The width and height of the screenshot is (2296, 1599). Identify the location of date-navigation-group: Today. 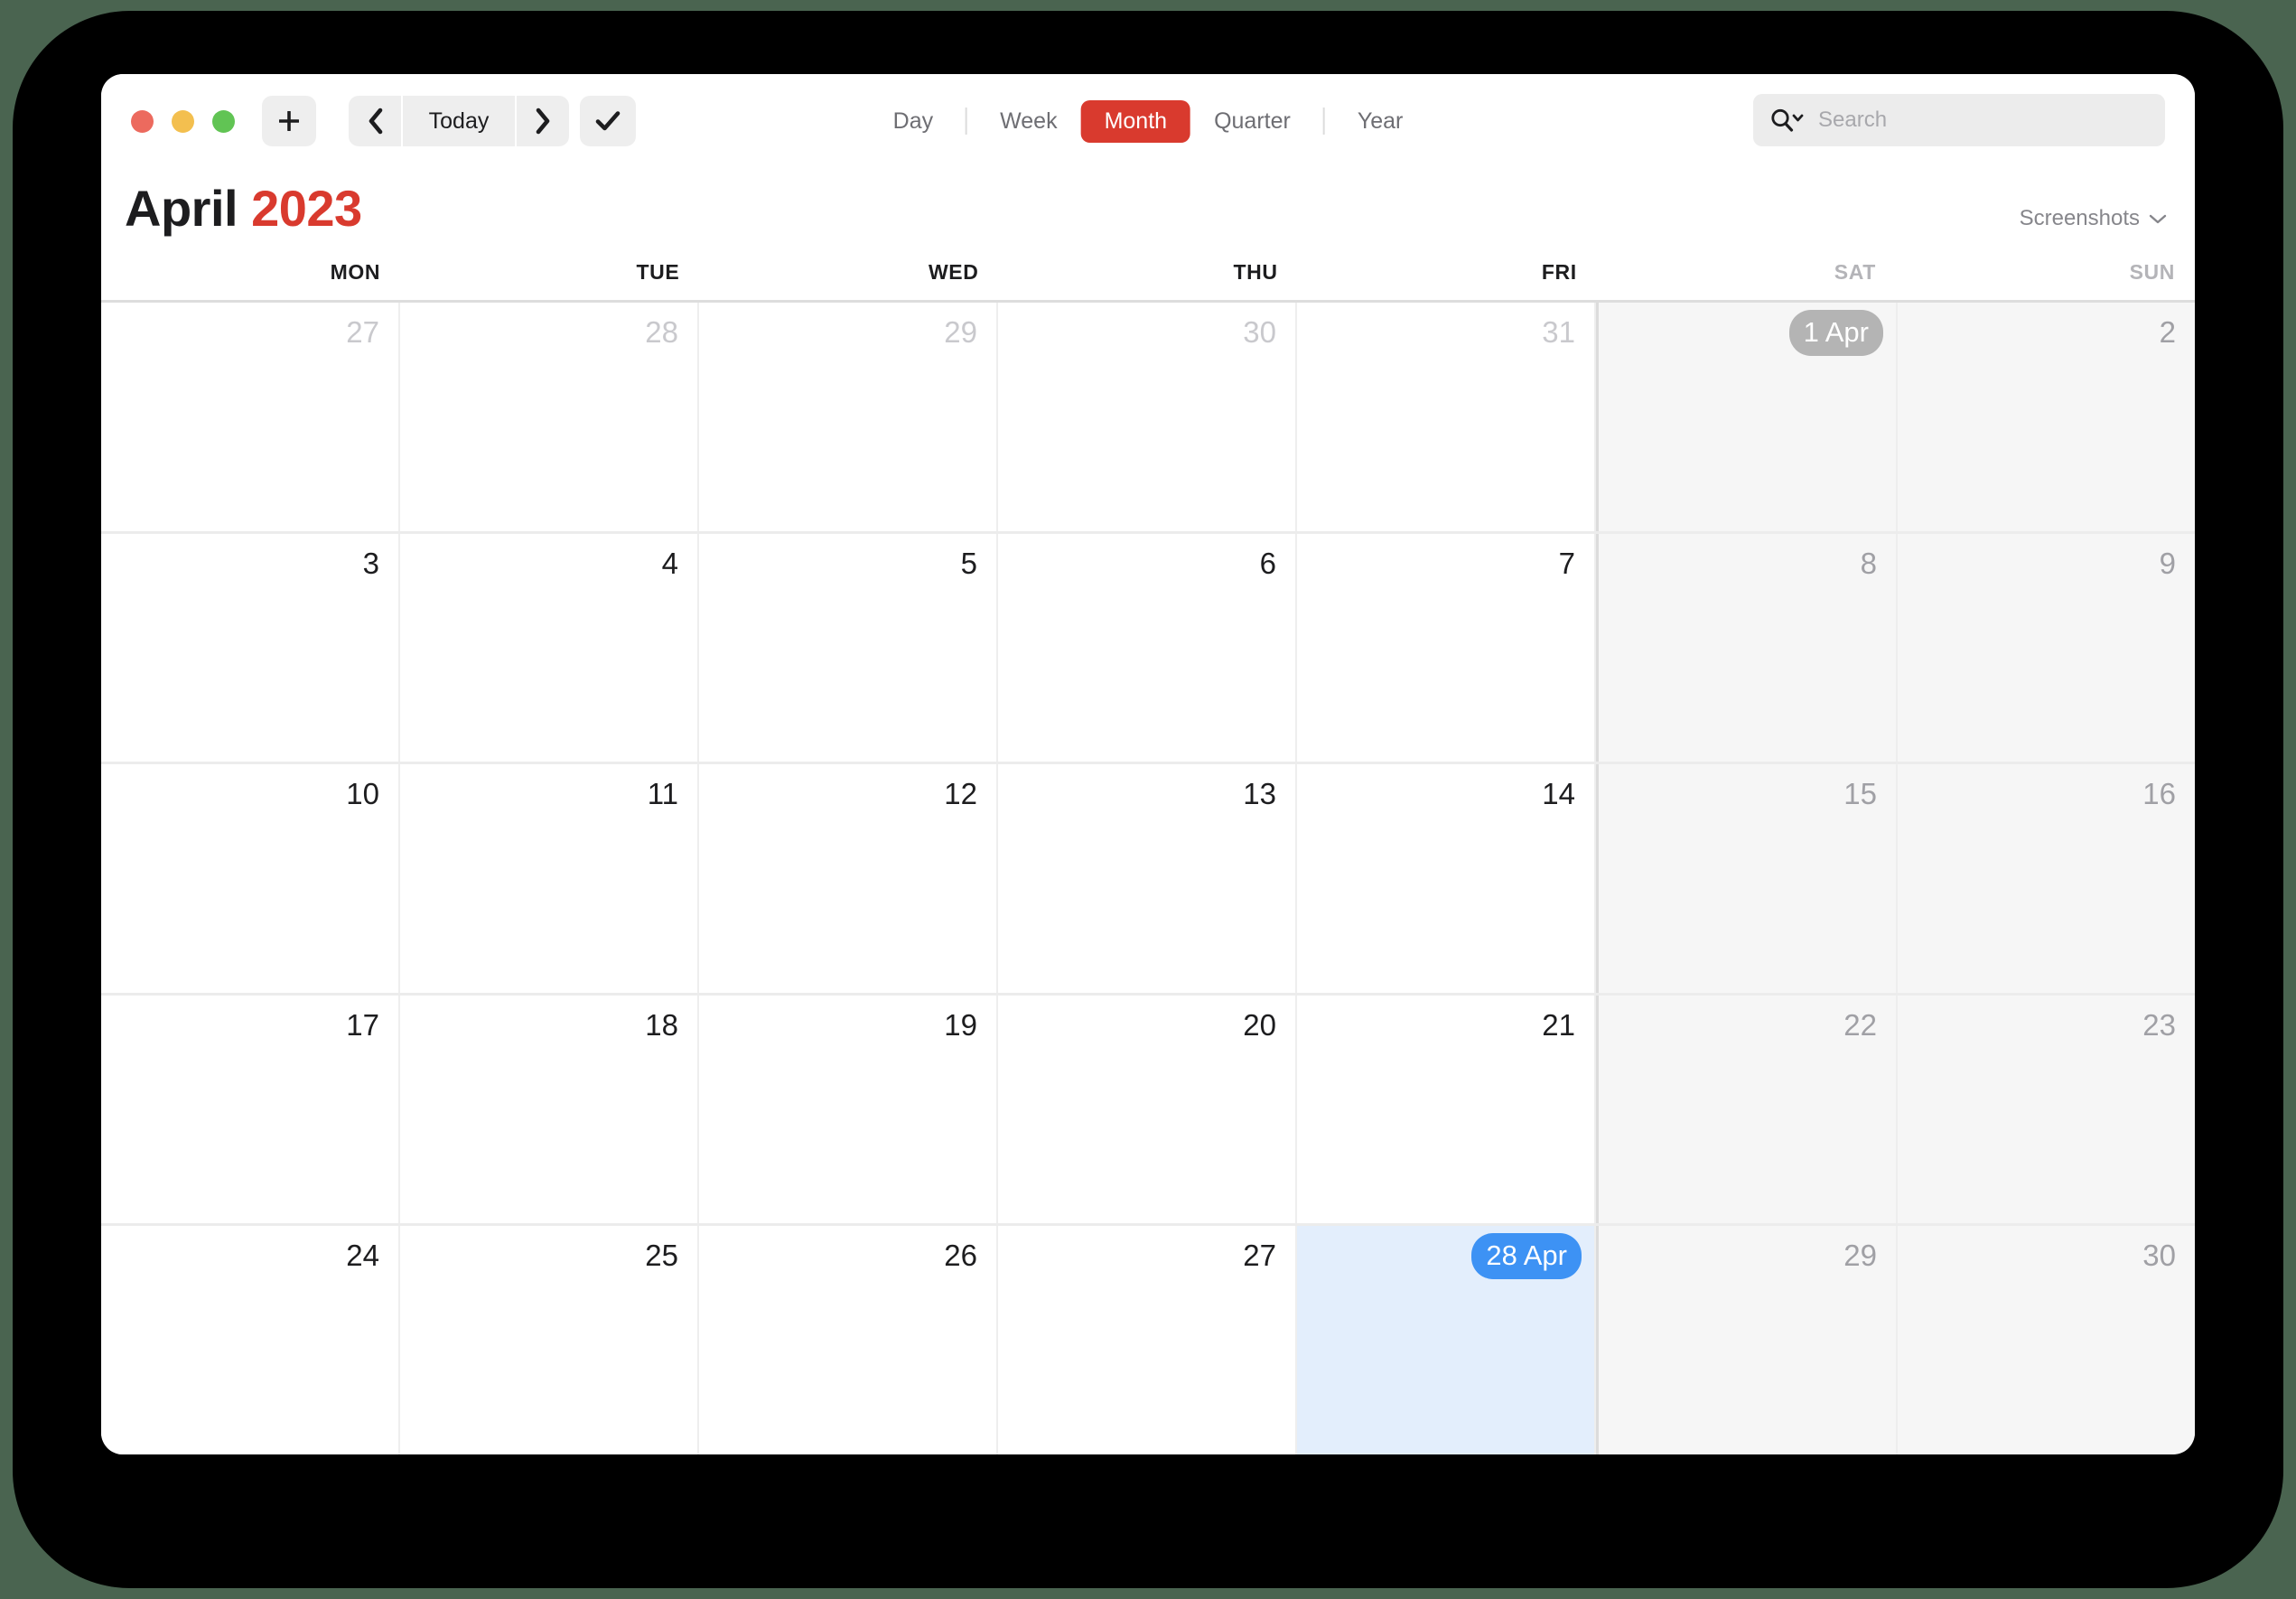
(459, 121).